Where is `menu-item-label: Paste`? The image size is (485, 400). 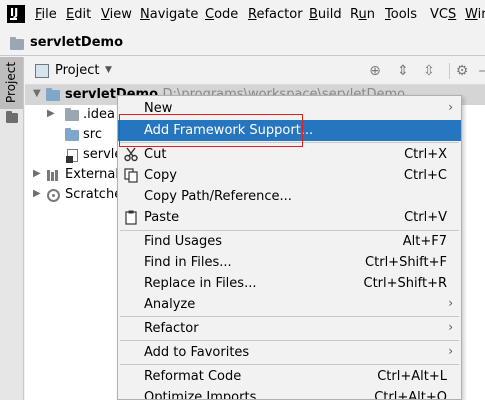 menu-item-label: Paste is located at coordinates (162, 217).